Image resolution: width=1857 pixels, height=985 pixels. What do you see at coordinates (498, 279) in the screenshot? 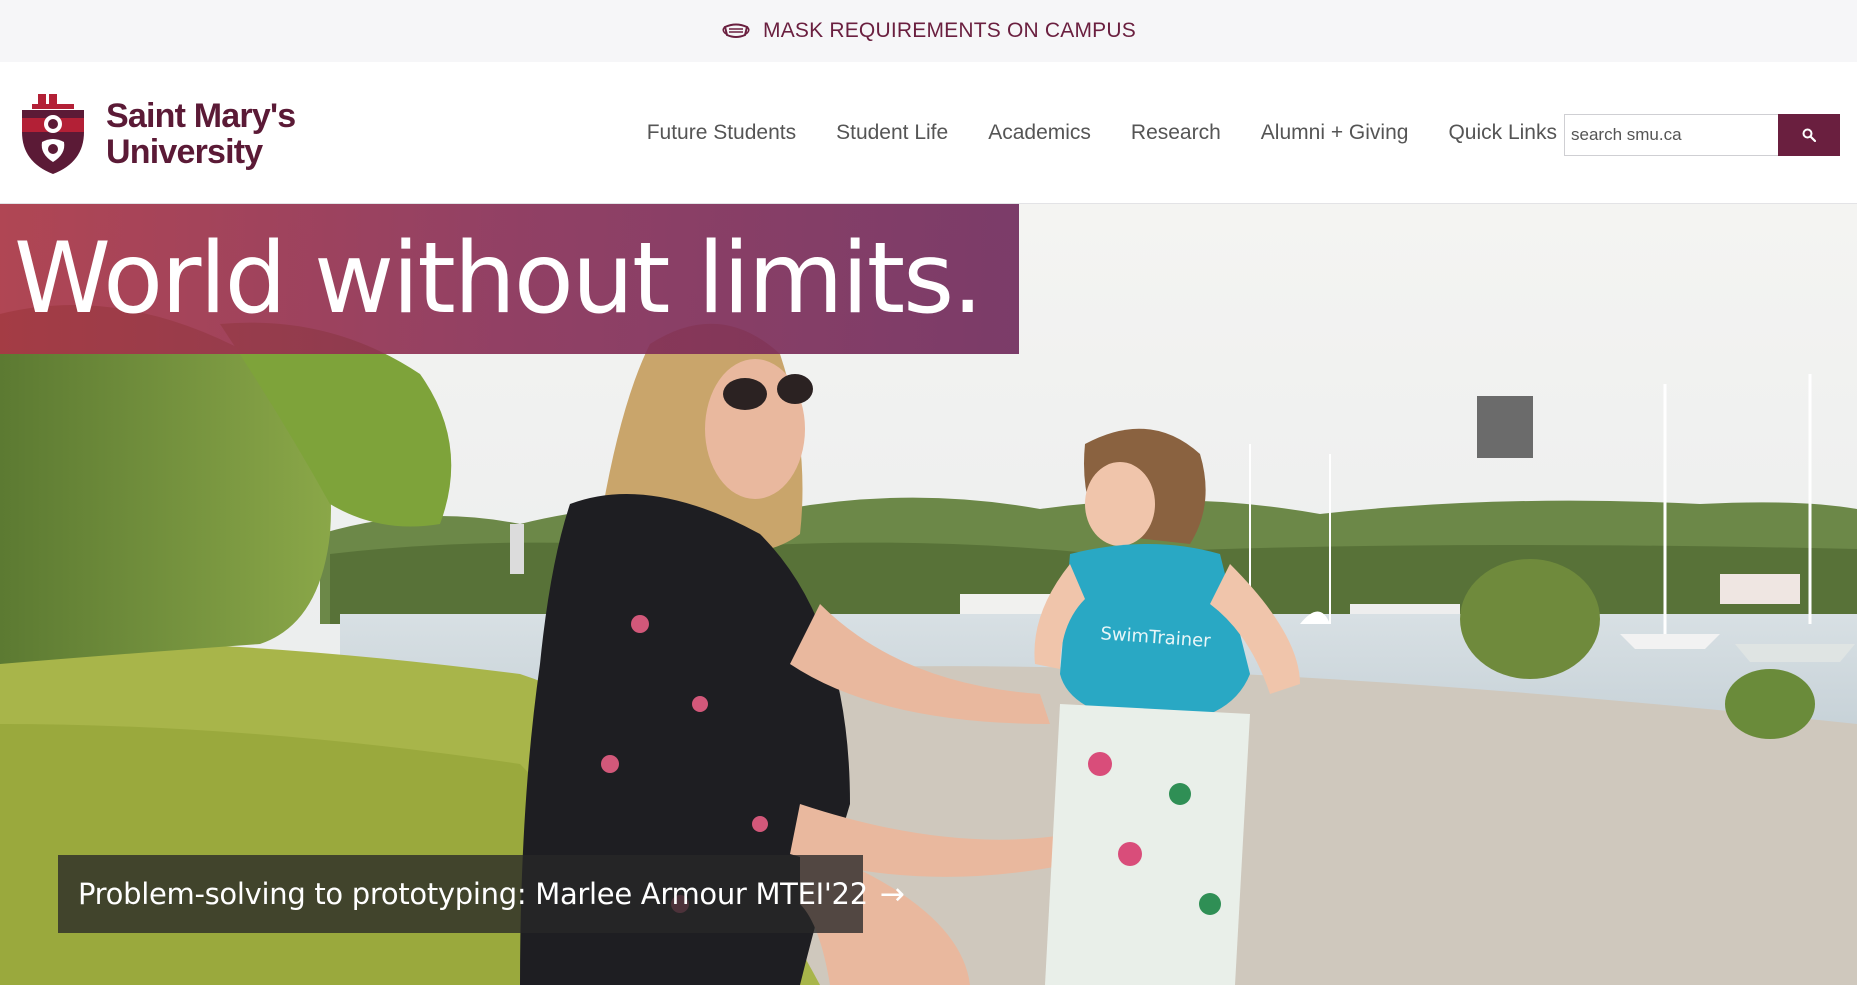
I see `hero-title: World without limits.` at bounding box center [498, 279].